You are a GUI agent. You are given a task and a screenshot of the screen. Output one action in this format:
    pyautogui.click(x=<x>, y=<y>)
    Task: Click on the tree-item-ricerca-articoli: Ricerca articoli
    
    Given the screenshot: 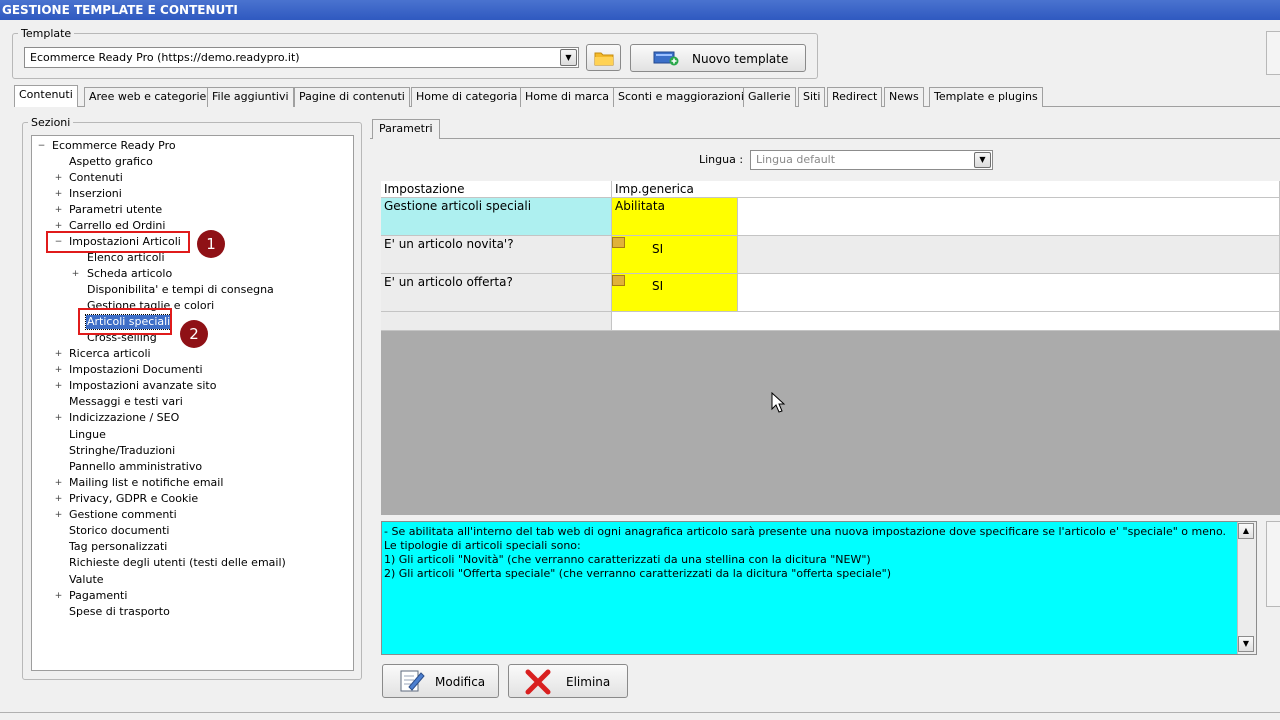 What is the action you would take?
    pyautogui.click(x=110, y=354)
    